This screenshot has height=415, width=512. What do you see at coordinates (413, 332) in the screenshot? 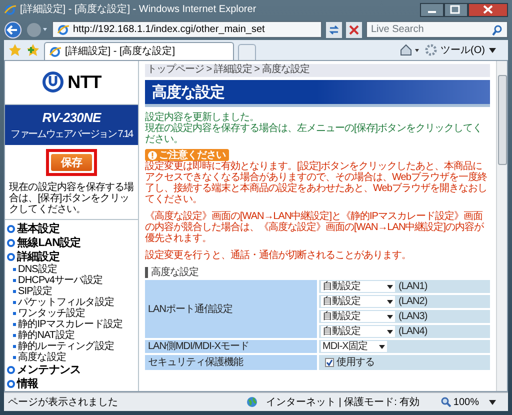
I see `port-label: (LAN4)` at bounding box center [413, 332].